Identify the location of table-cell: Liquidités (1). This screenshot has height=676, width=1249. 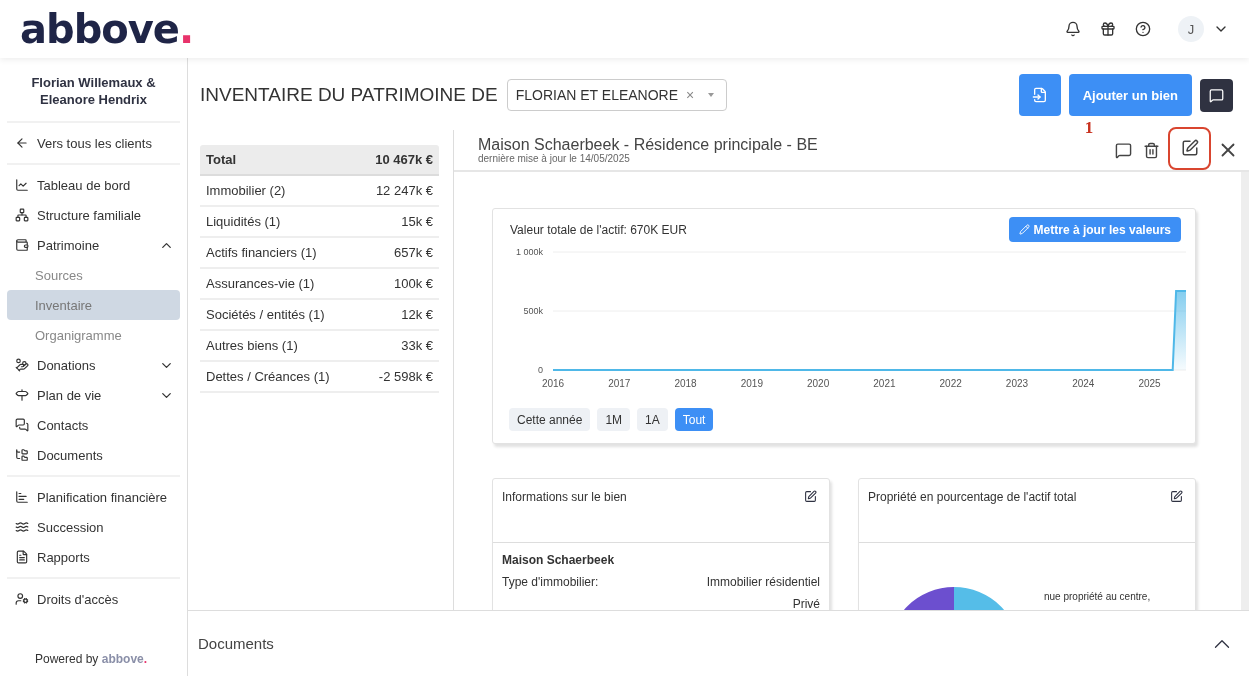
(243, 221).